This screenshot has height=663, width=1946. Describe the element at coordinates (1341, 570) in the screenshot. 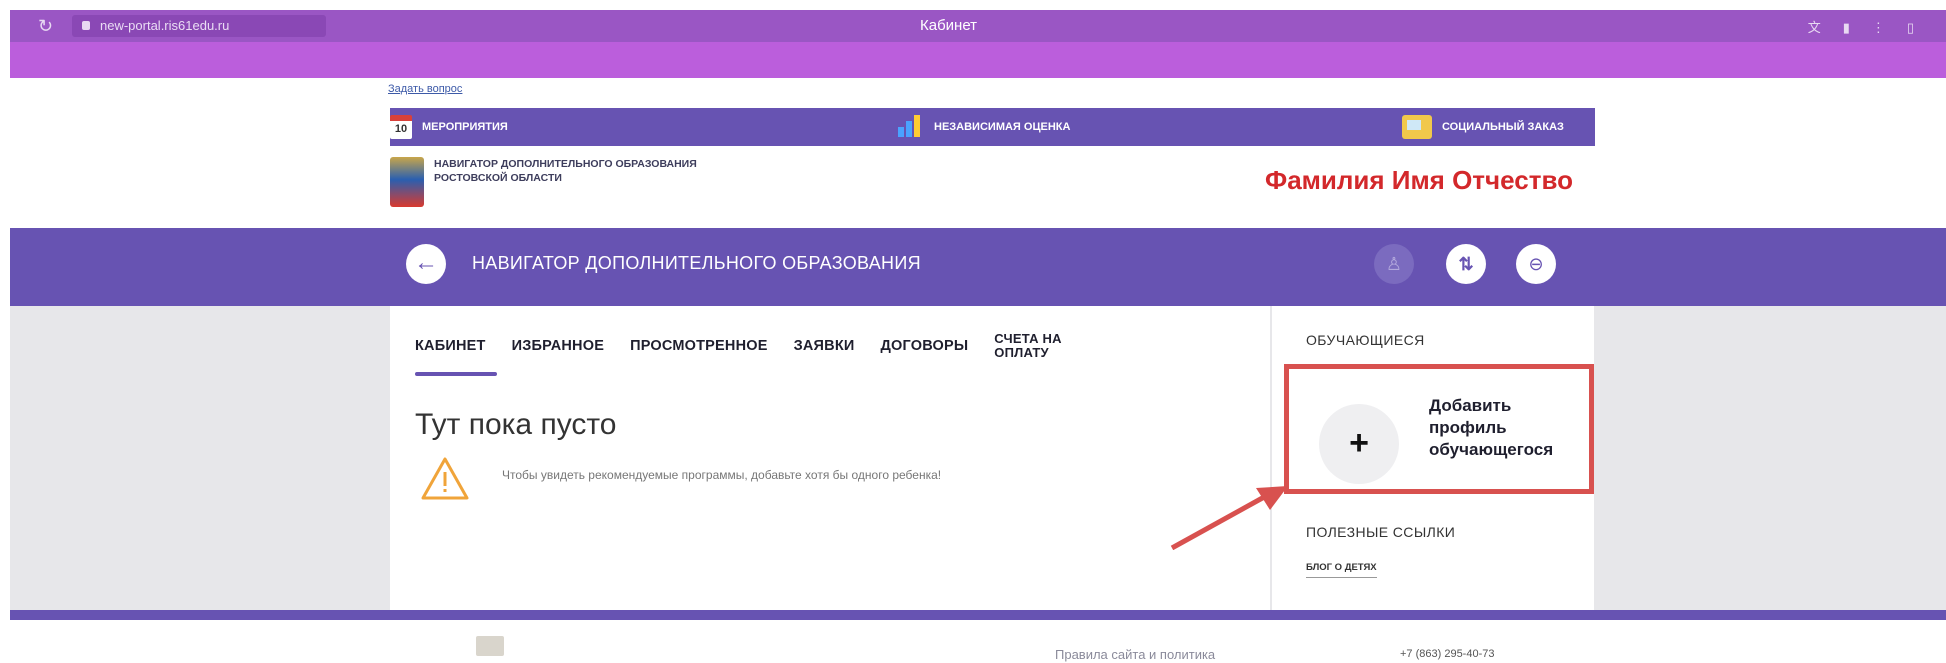

I see `blog-link: Блог о детях` at that location.